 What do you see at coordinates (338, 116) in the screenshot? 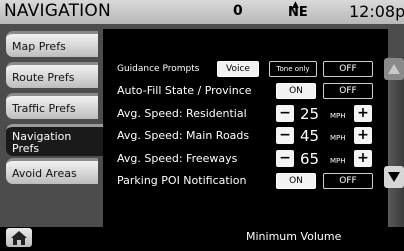
I see `residential-speed-unit: MPH` at bounding box center [338, 116].